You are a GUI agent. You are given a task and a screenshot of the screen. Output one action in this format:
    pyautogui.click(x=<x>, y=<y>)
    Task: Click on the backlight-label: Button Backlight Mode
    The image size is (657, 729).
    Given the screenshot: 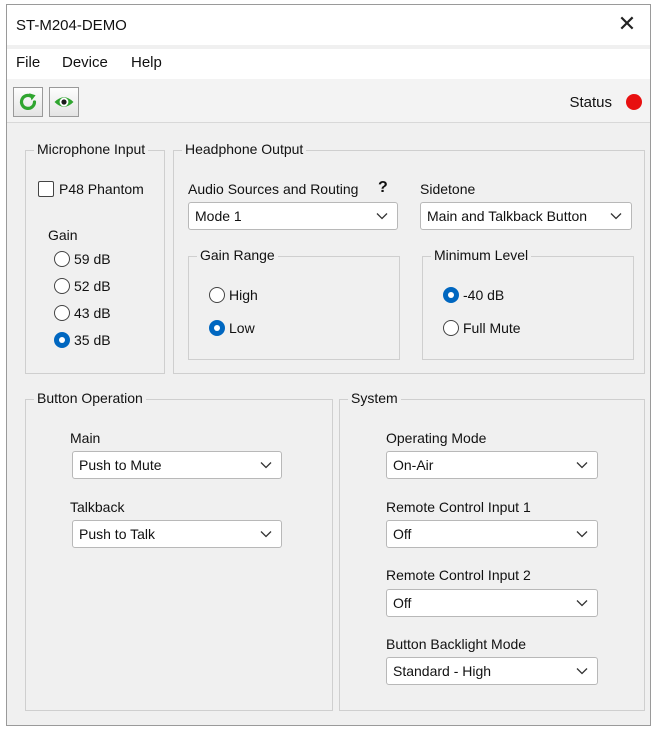 What is the action you would take?
    pyautogui.click(x=456, y=644)
    